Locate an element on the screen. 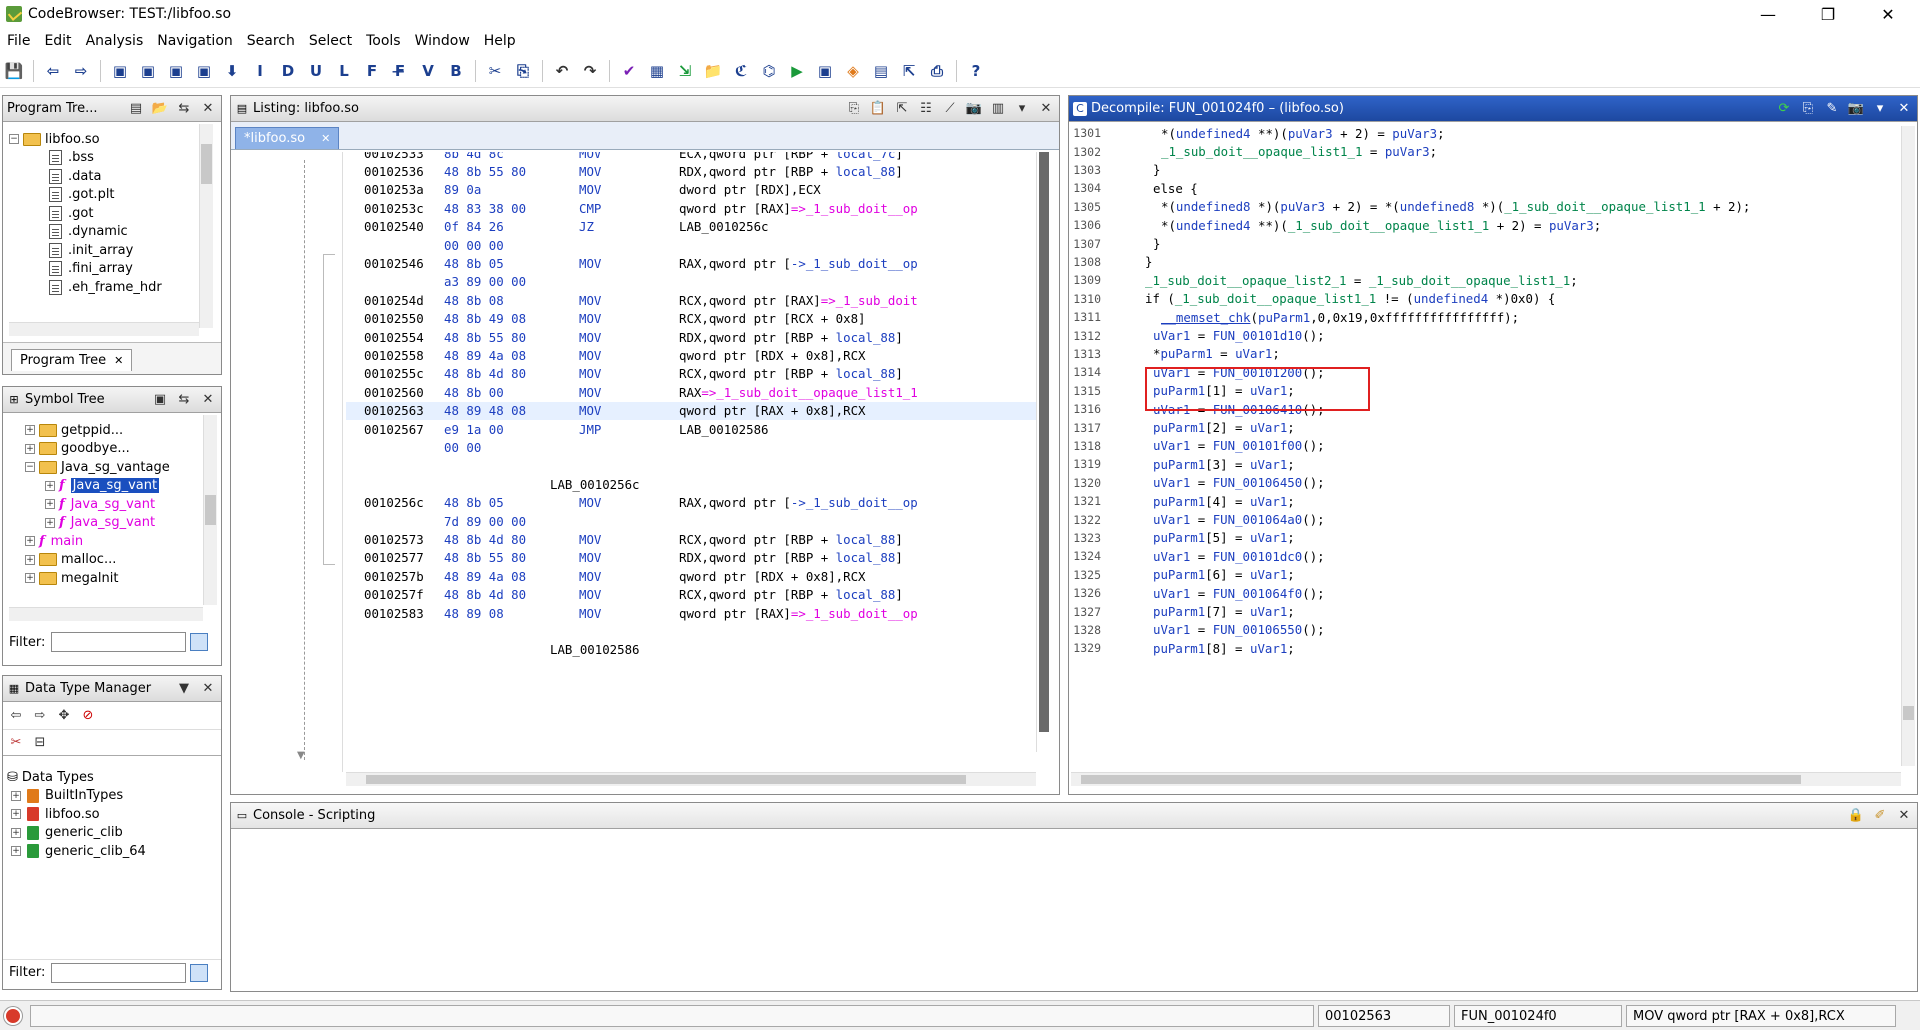 This screenshot has height=1030, width=1920. decompile-line: 1326 uVar1 = FUN_001064f0(); is located at coordinates (1197, 593).